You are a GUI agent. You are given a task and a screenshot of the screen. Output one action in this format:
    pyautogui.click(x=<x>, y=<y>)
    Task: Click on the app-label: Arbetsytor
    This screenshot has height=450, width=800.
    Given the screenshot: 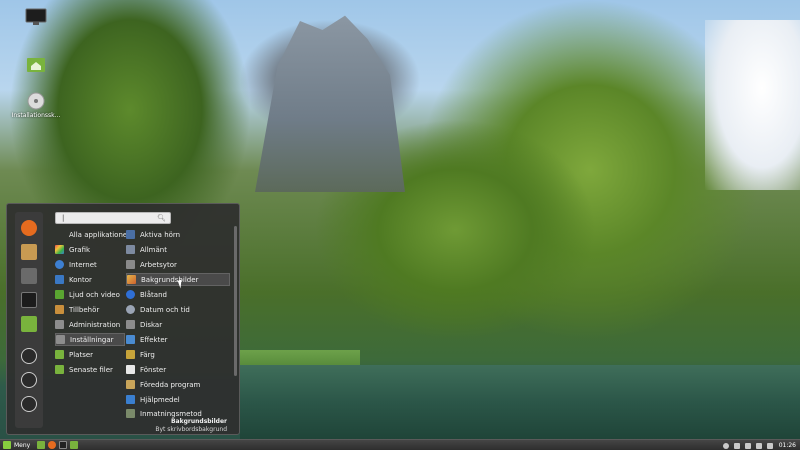 What is the action you would take?
    pyautogui.click(x=158, y=264)
    